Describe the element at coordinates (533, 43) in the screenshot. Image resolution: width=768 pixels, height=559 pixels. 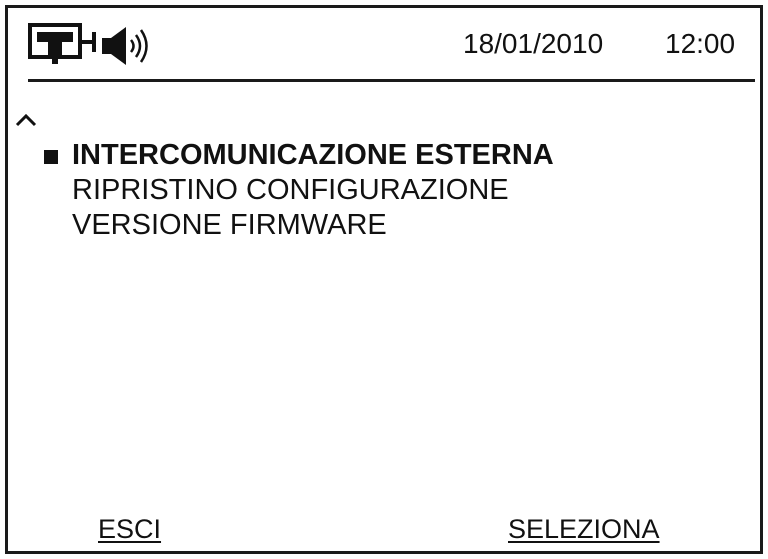
I see `status-date: 18/01/2010` at that location.